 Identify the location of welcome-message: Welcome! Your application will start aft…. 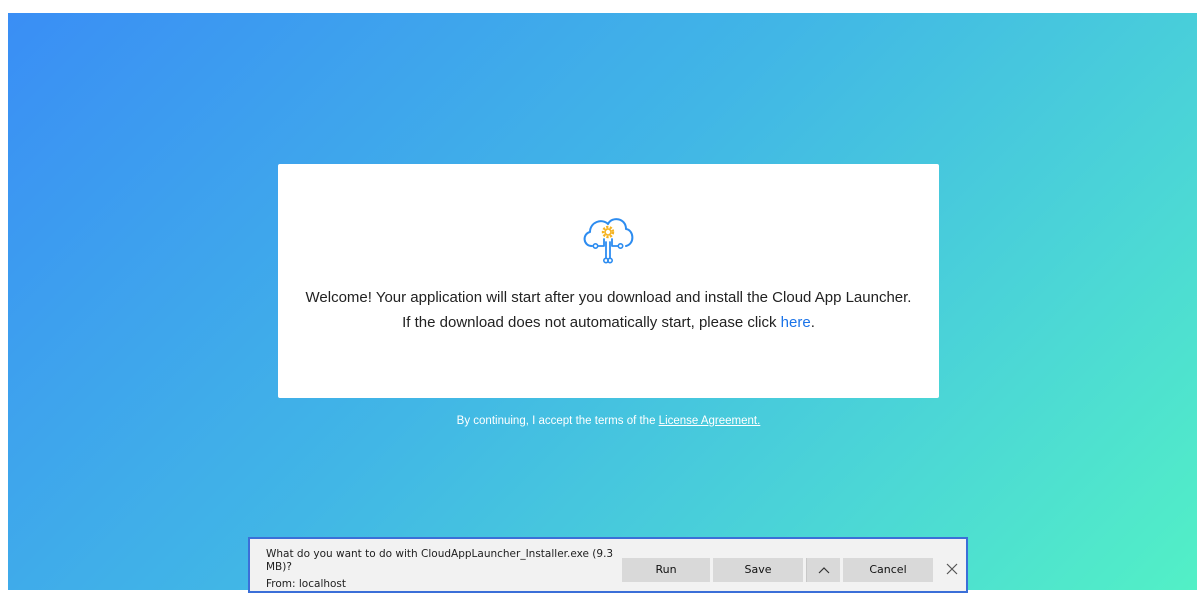
(608, 297).